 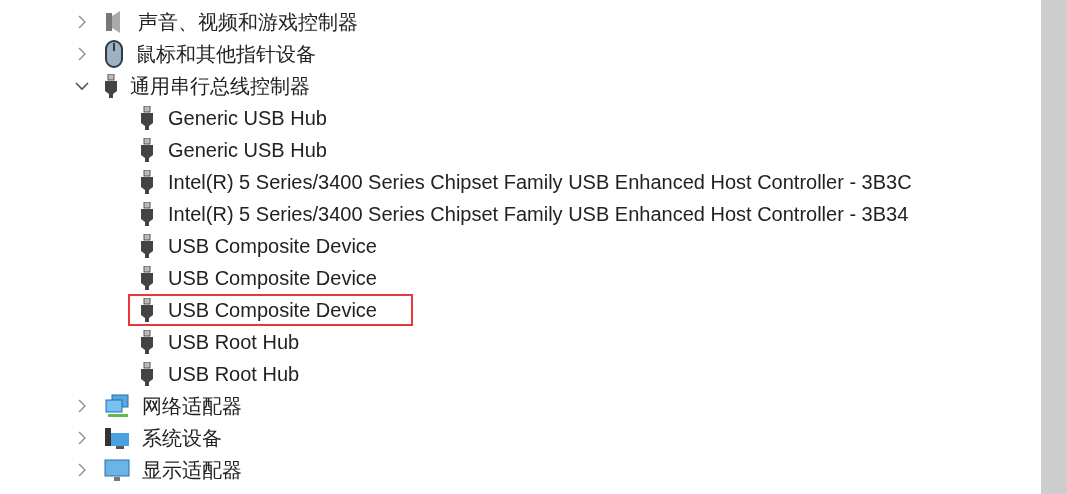 I want to click on network-icon, so click(x=117, y=406).